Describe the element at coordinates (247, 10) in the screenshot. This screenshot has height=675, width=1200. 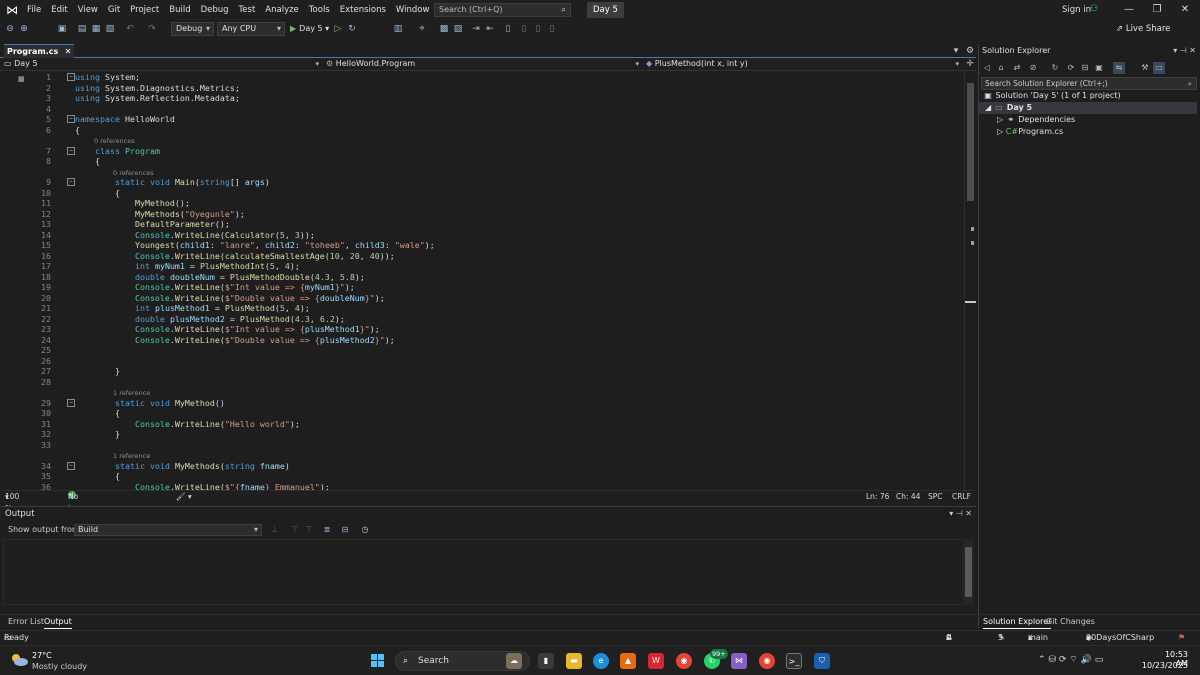
I see `menu-test: Test` at that location.